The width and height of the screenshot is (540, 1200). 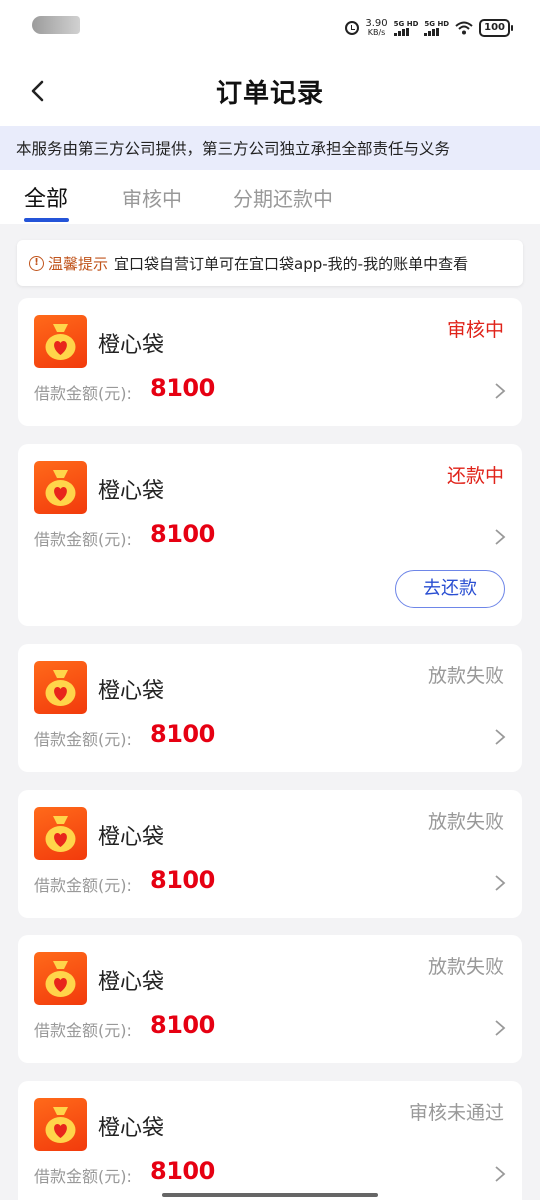 What do you see at coordinates (270, 535) in the screenshot?
I see `order-card: 橙心袋 还款中 借款金额(元): 8100 去还款` at bounding box center [270, 535].